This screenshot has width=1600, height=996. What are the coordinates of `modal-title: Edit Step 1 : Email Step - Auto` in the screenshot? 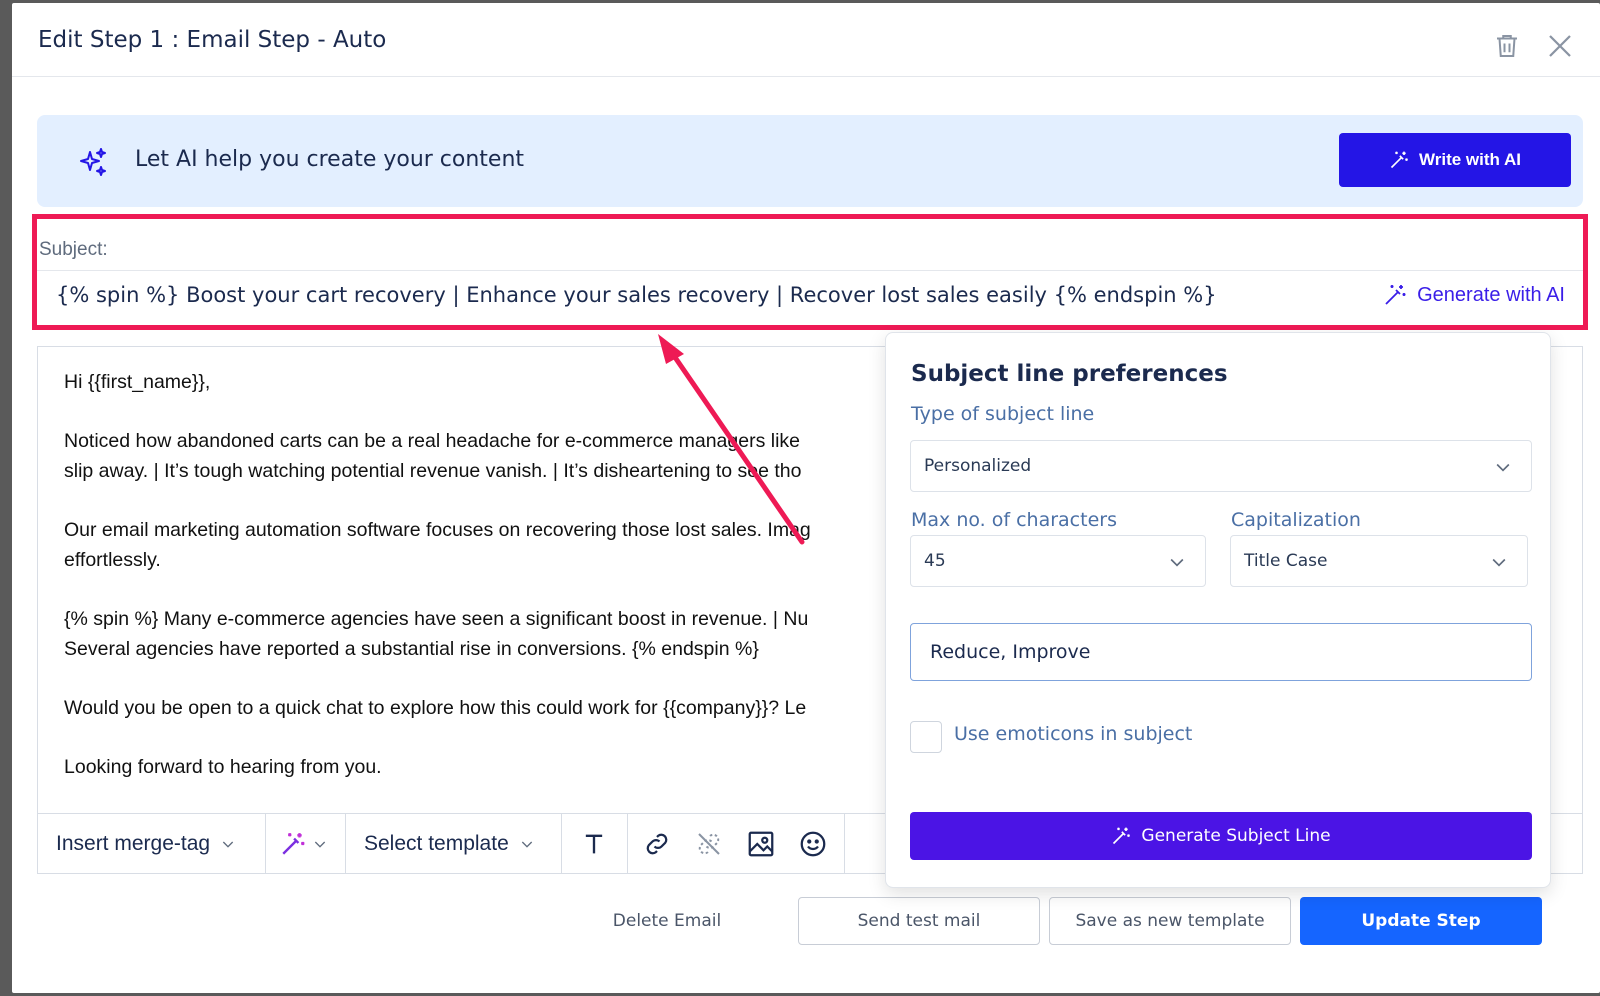 It's located at (212, 40).